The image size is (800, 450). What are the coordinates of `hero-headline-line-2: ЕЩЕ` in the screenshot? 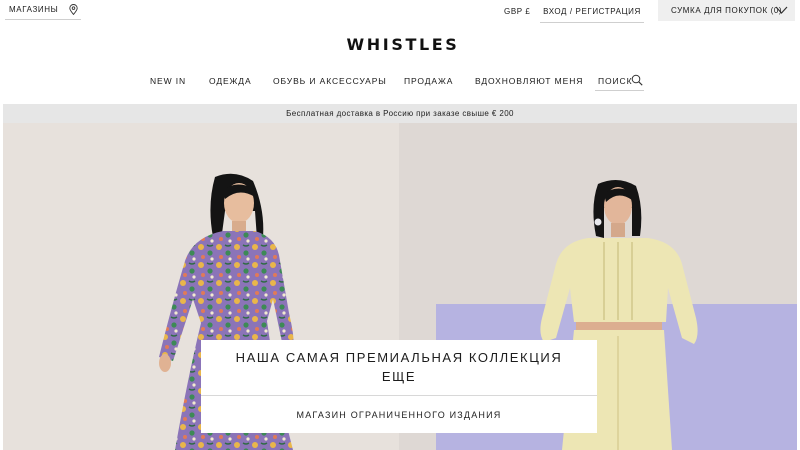 It's located at (399, 376).